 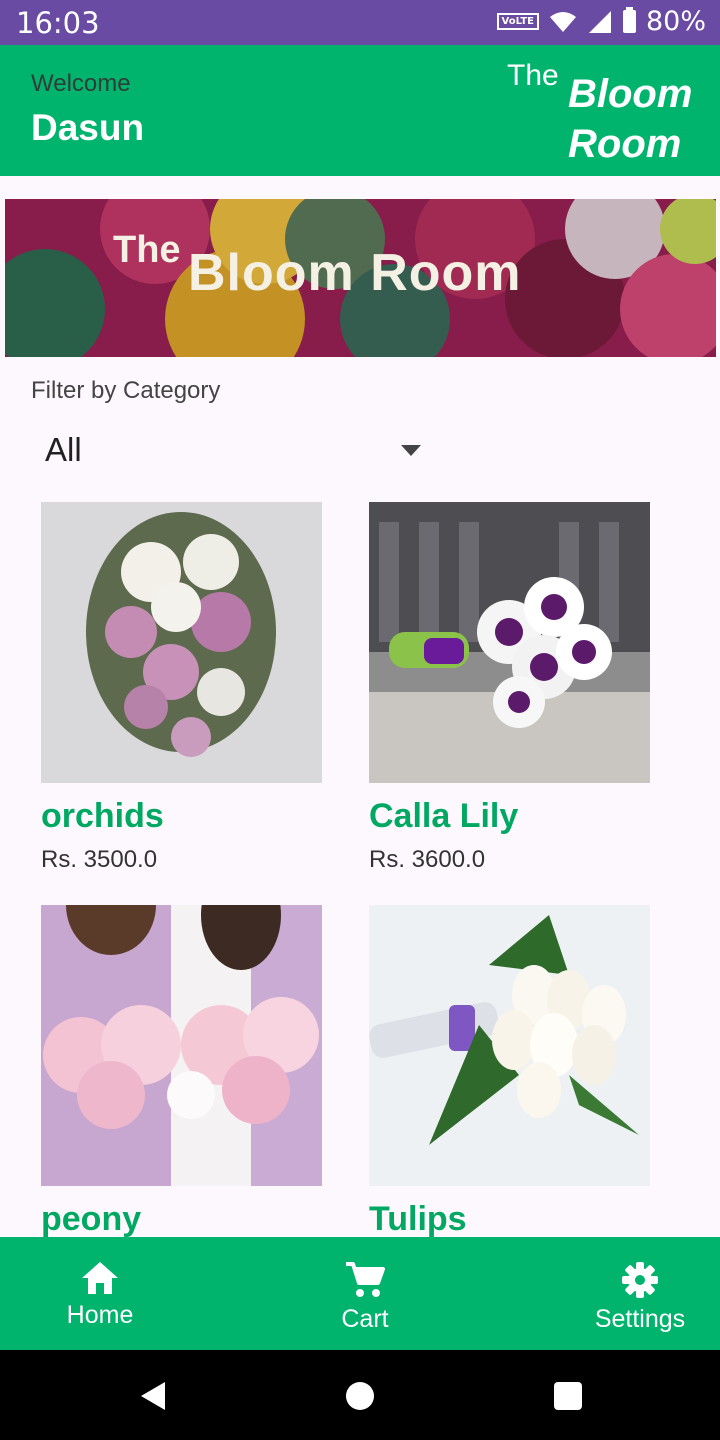 What do you see at coordinates (411, 450) in the screenshot?
I see `dropdown-arrow-icon` at bounding box center [411, 450].